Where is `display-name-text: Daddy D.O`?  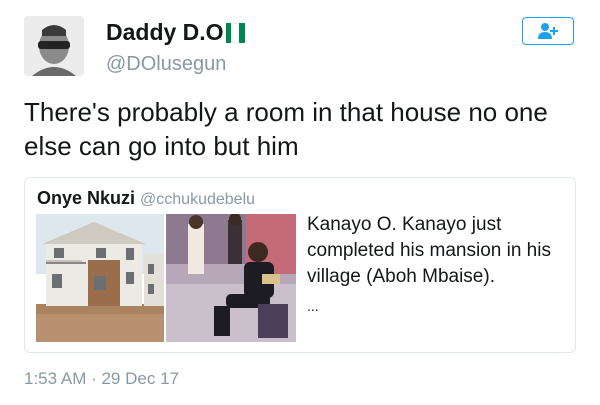 display-name-text: Daddy D.O is located at coordinates (165, 32).